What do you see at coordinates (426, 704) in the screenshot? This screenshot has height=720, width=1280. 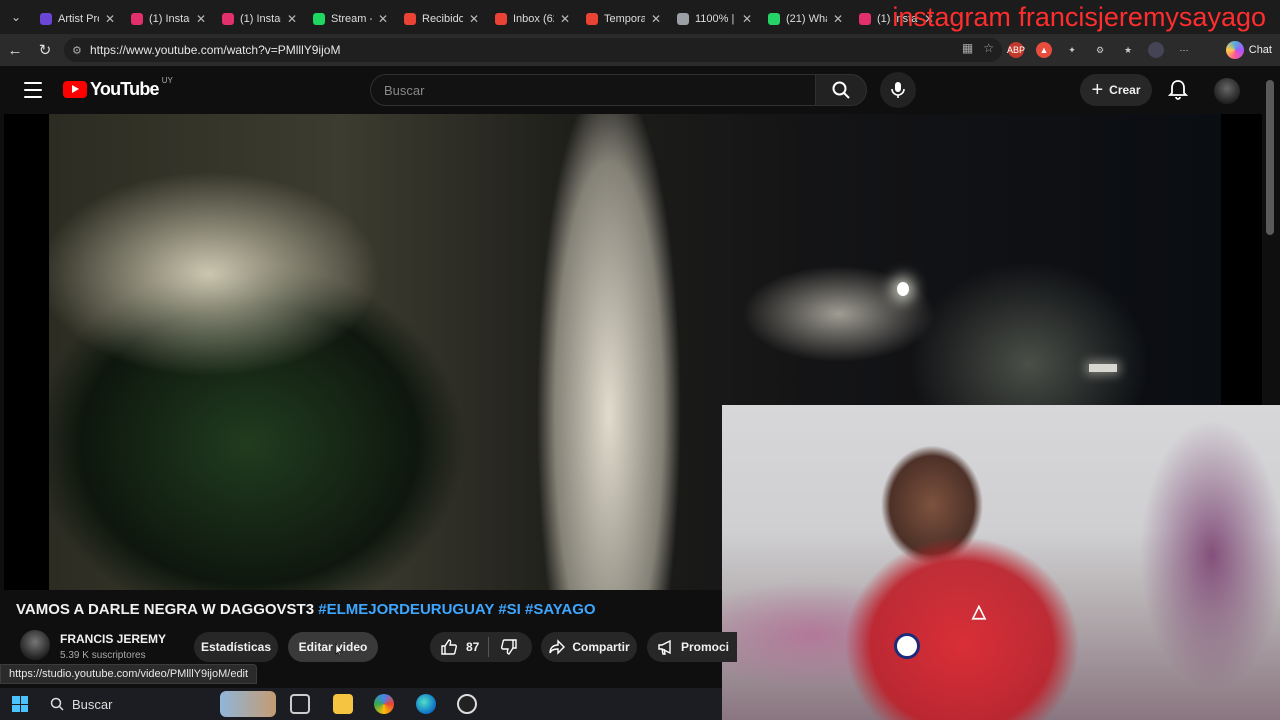 I see `edge-icon` at bounding box center [426, 704].